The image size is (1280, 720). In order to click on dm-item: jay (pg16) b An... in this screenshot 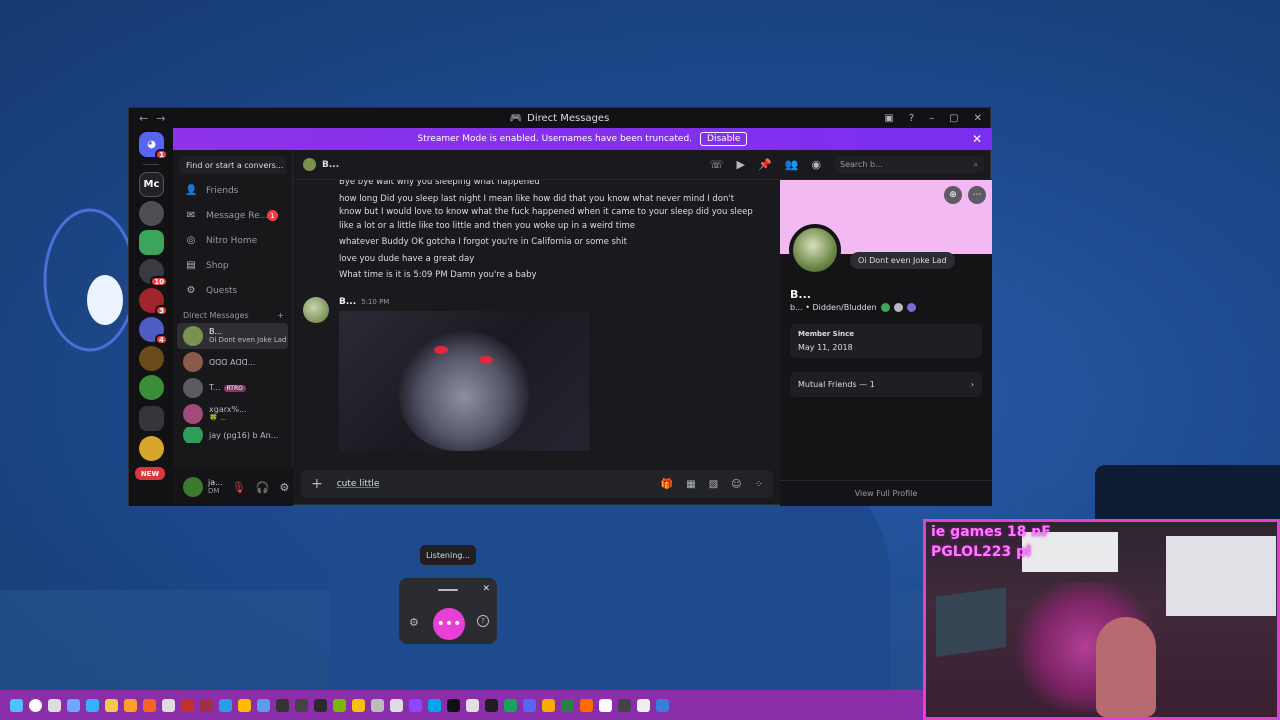, I will do `click(232, 435)`.